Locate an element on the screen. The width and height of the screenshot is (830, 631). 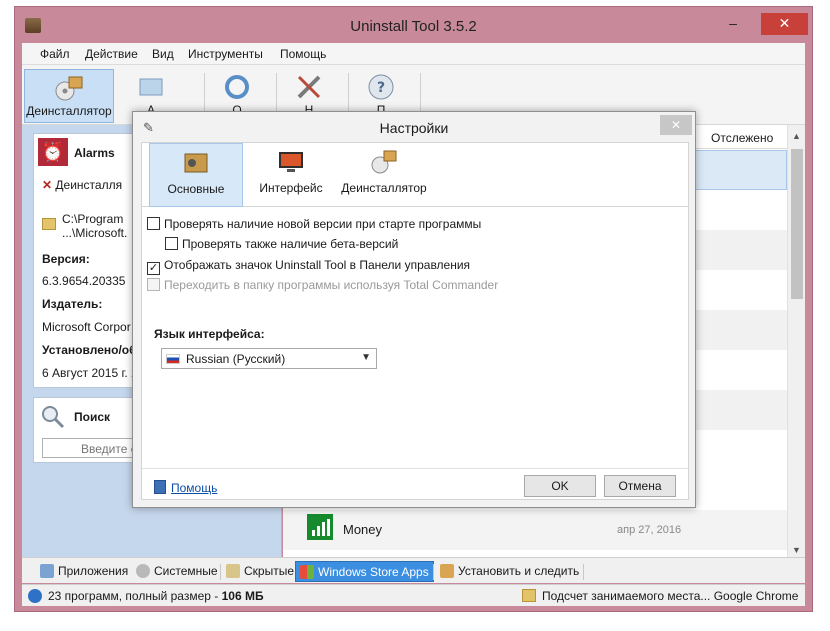
version-label: Версия: is located at coordinates (66, 259).